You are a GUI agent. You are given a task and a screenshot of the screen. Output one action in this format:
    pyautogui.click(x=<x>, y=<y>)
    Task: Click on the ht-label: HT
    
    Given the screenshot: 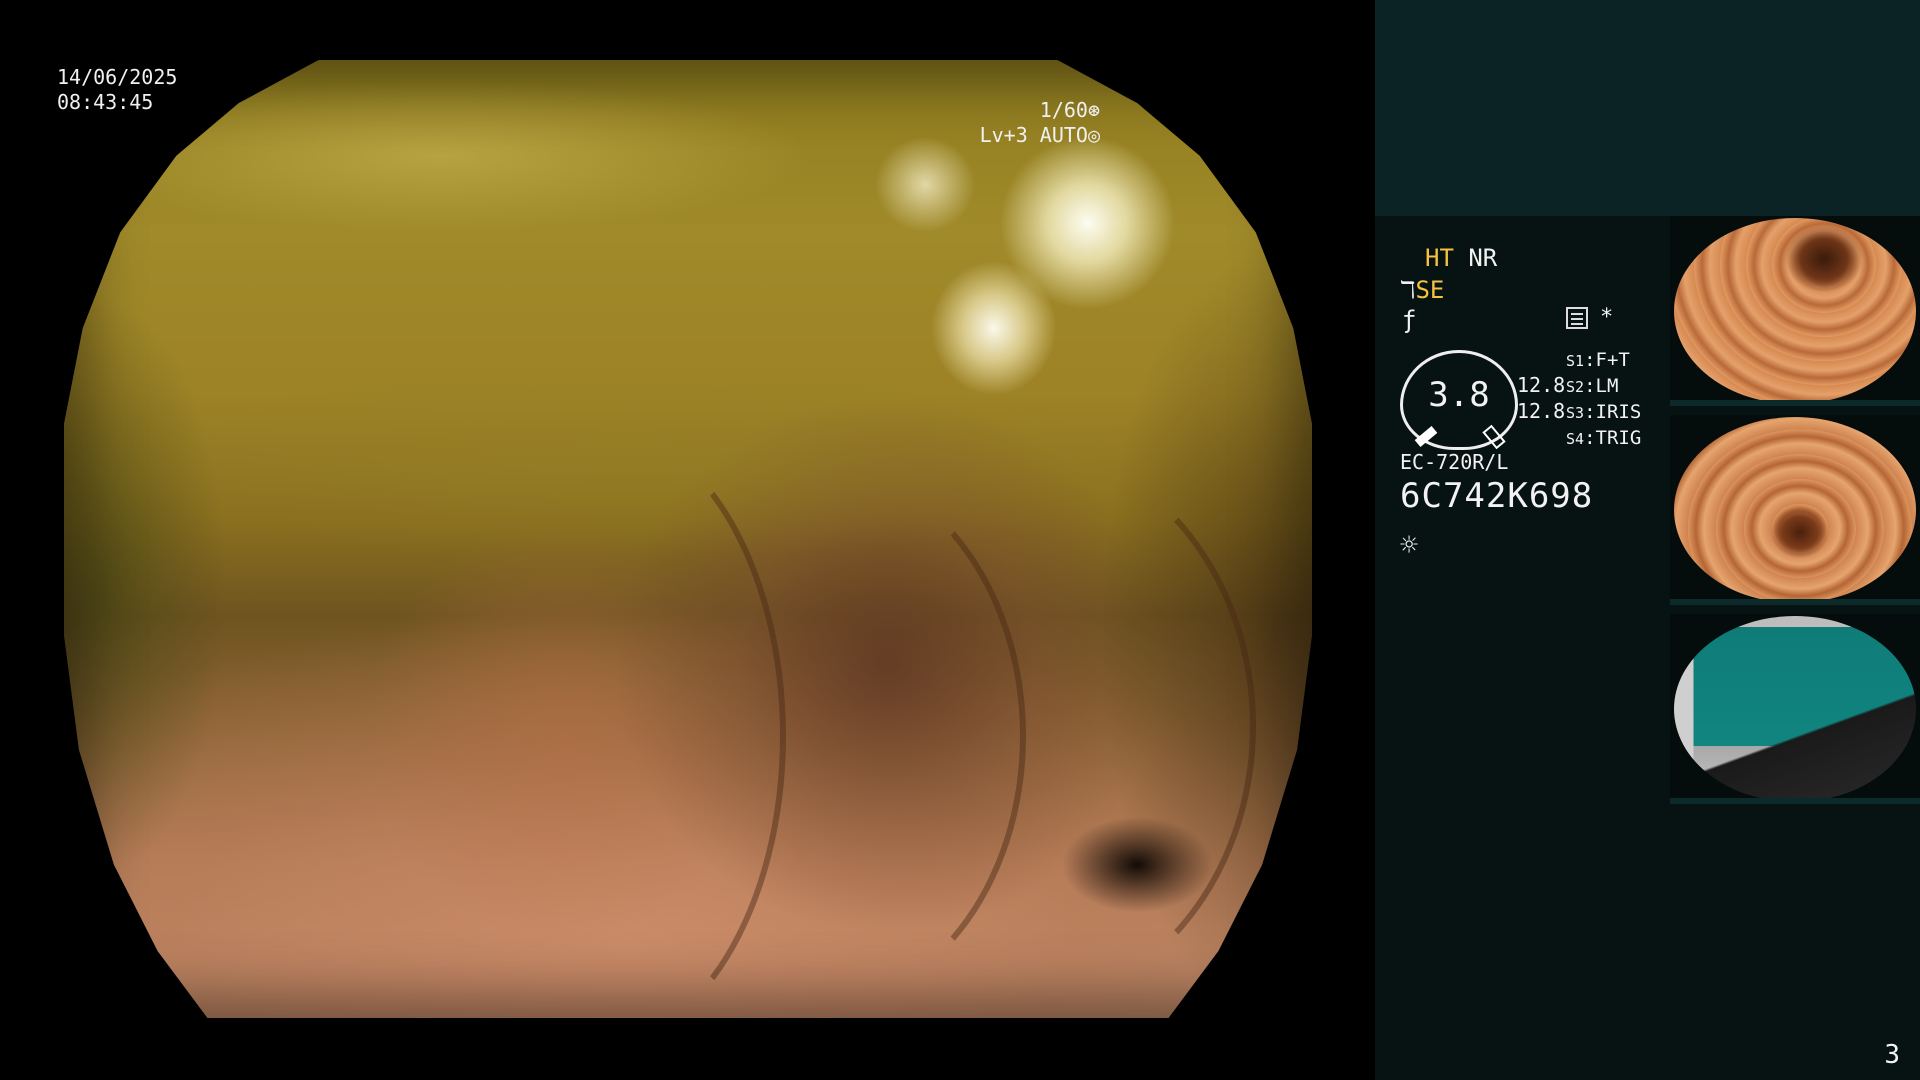 What is the action you would take?
    pyautogui.click(x=1439, y=258)
    